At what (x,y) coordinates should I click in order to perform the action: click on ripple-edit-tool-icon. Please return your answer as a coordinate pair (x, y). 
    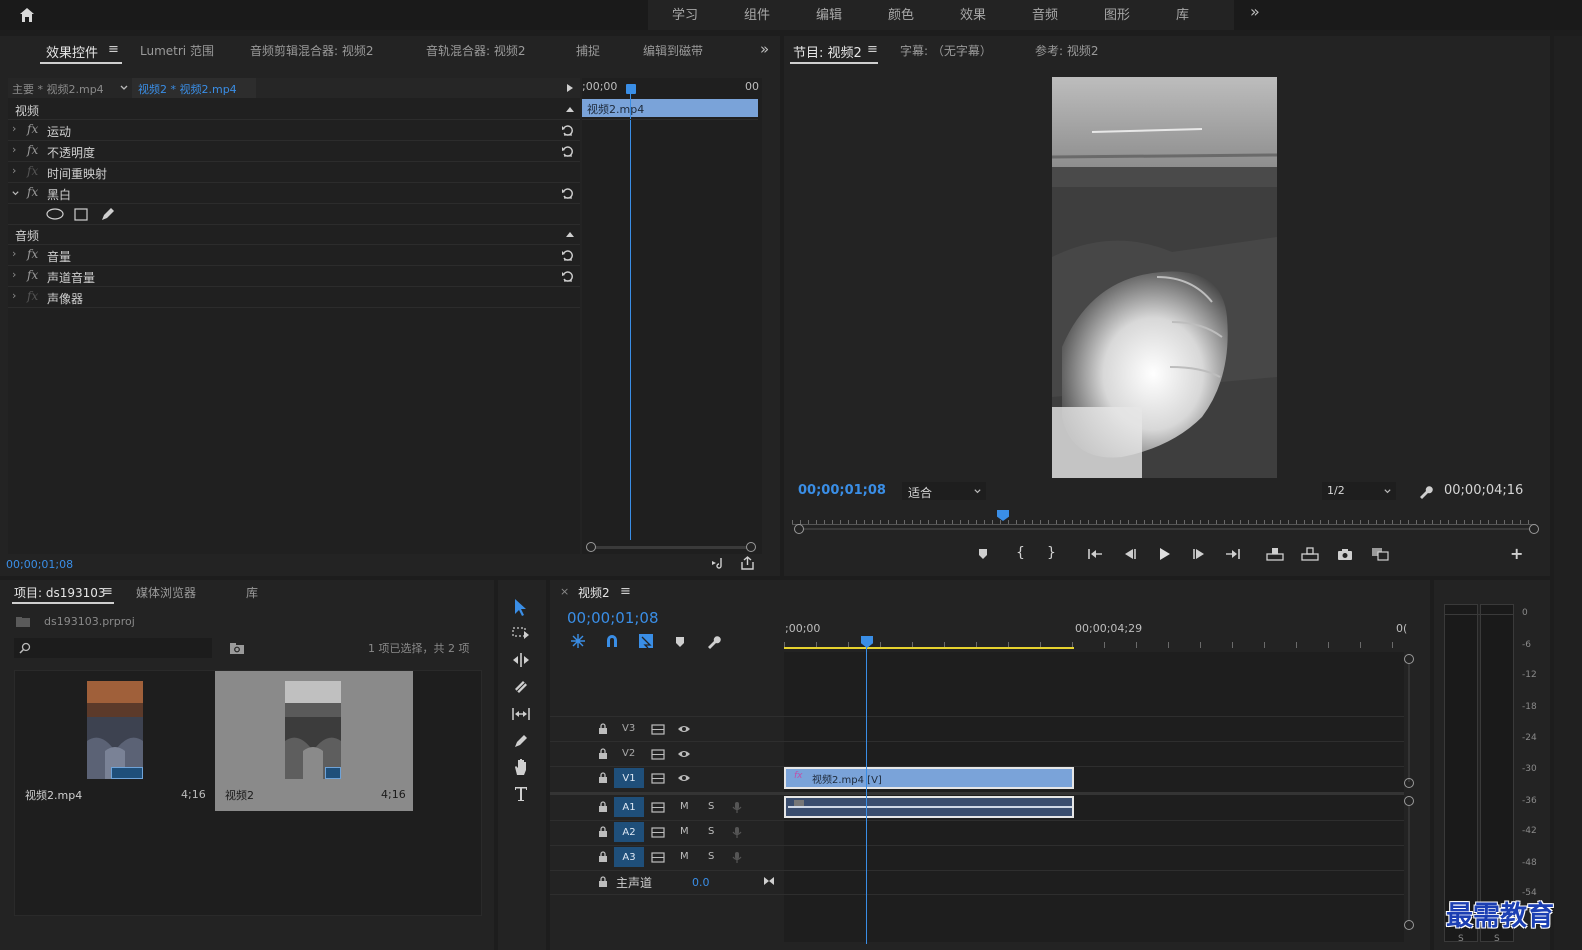
    Looking at the image, I should click on (521, 660).